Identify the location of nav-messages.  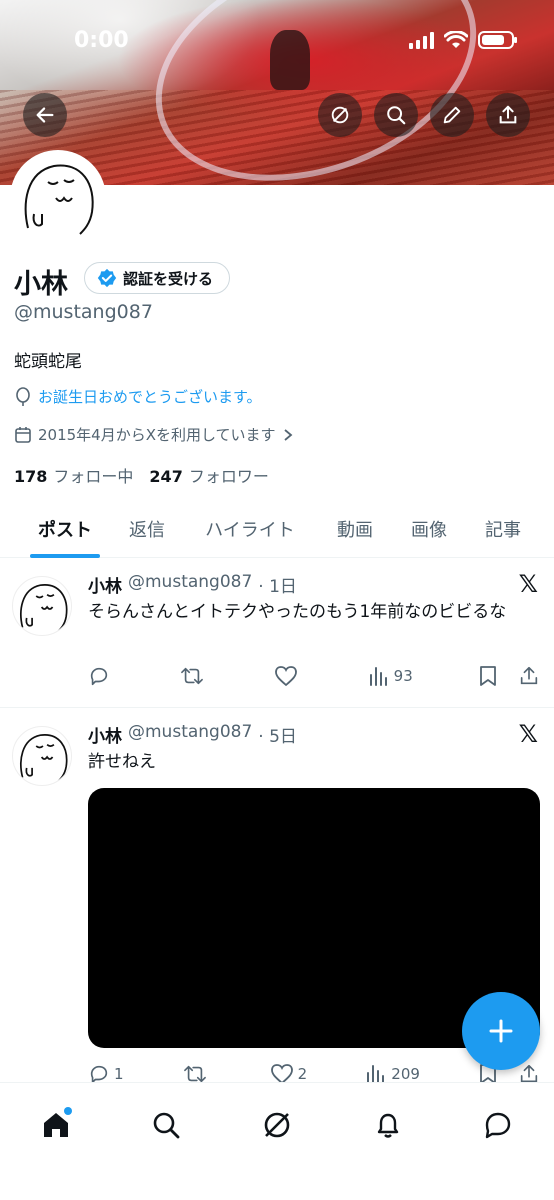
(498, 1125).